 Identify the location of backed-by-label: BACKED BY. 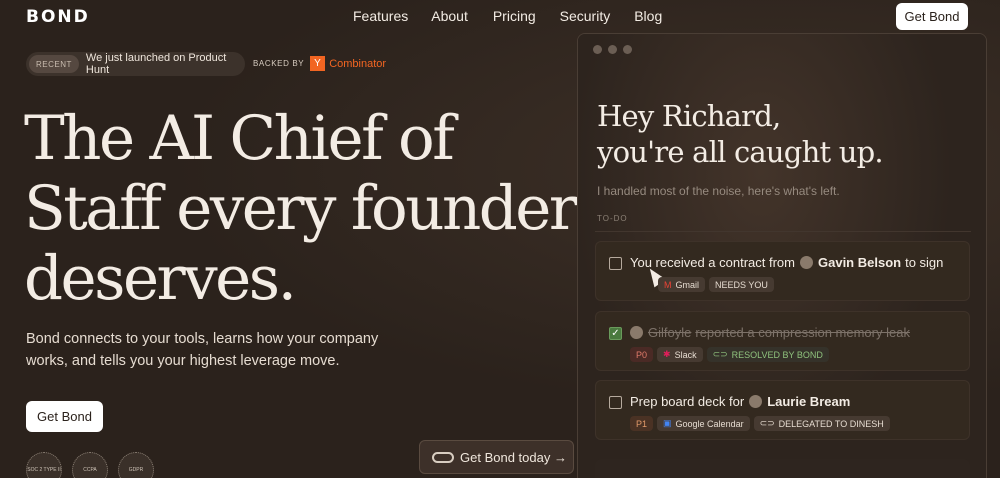
(279, 63).